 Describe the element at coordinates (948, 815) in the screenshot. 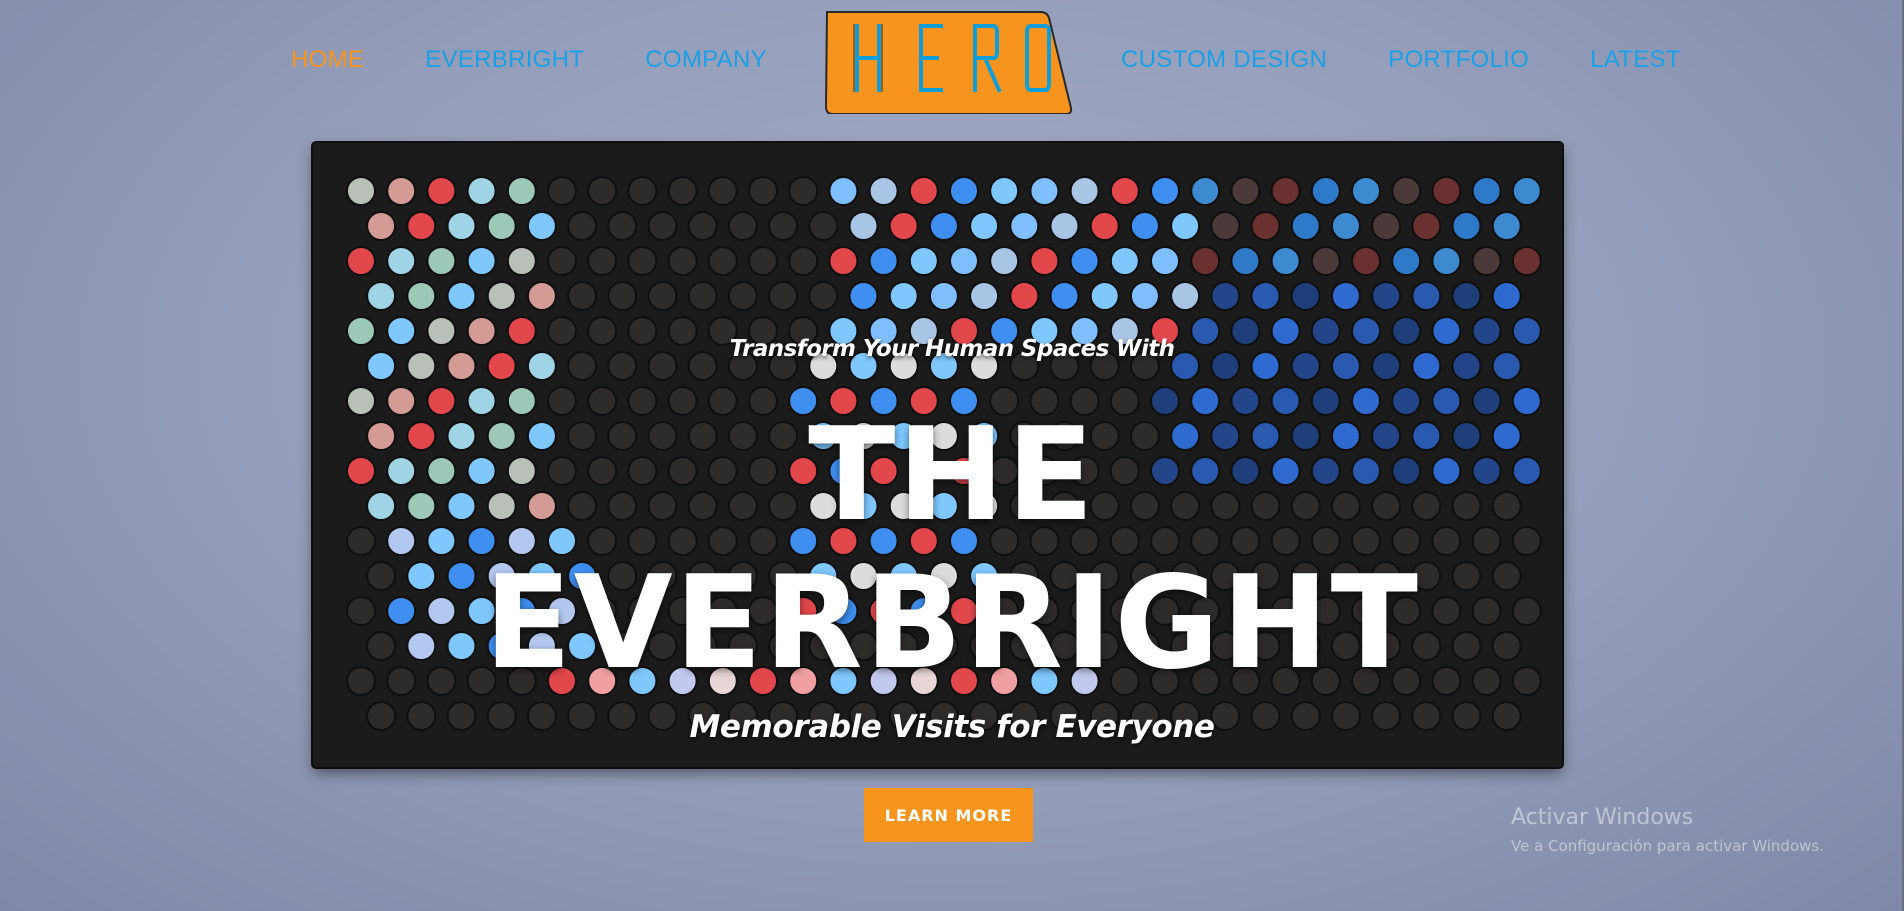

I see `learn-more-button: LEARN MORE` at that location.